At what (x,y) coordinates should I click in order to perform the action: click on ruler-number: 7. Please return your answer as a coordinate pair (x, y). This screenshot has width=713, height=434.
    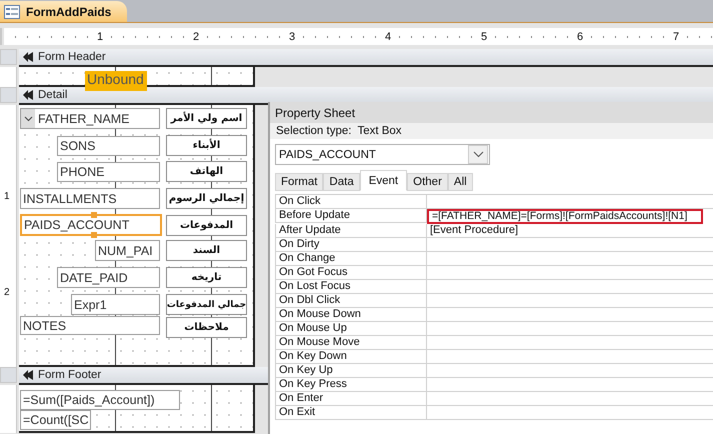
    Looking at the image, I should click on (676, 36).